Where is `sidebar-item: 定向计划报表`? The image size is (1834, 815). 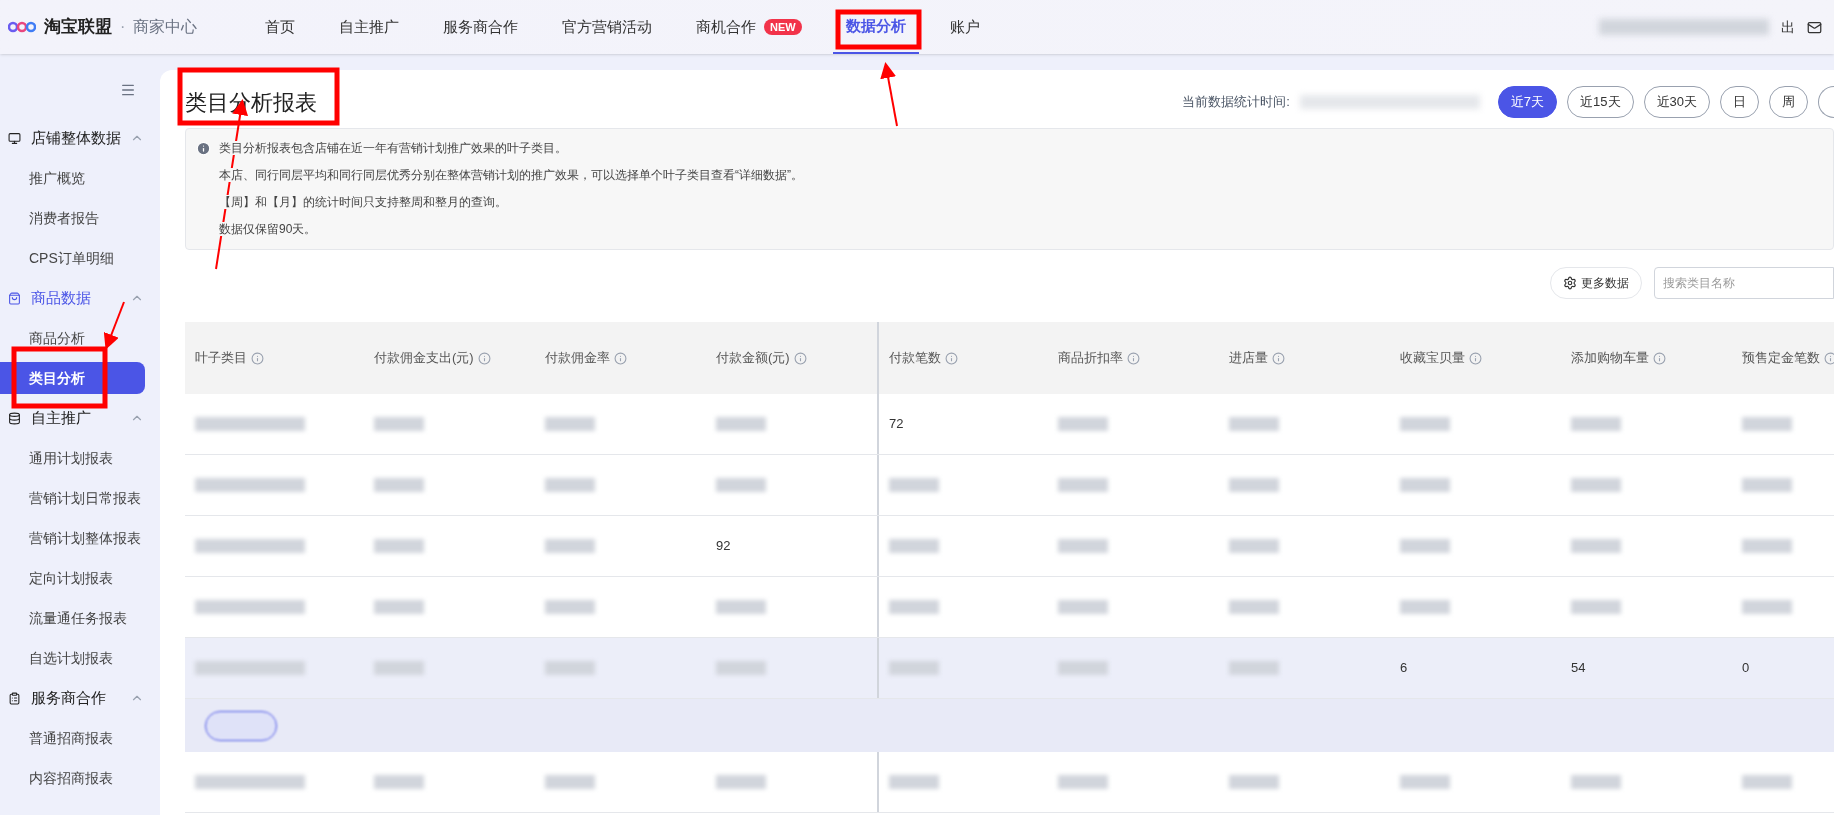
sidebar-item: 定向计划报表 is located at coordinates (72, 578).